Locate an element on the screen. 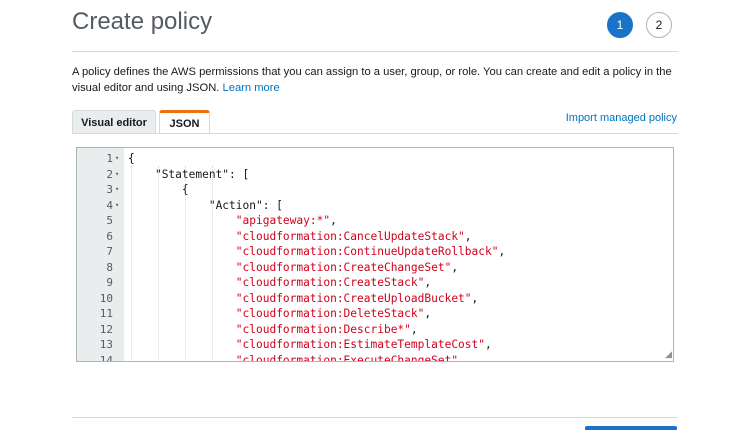 This screenshot has height=430, width=750. line-number: 6 is located at coordinates (109, 236).